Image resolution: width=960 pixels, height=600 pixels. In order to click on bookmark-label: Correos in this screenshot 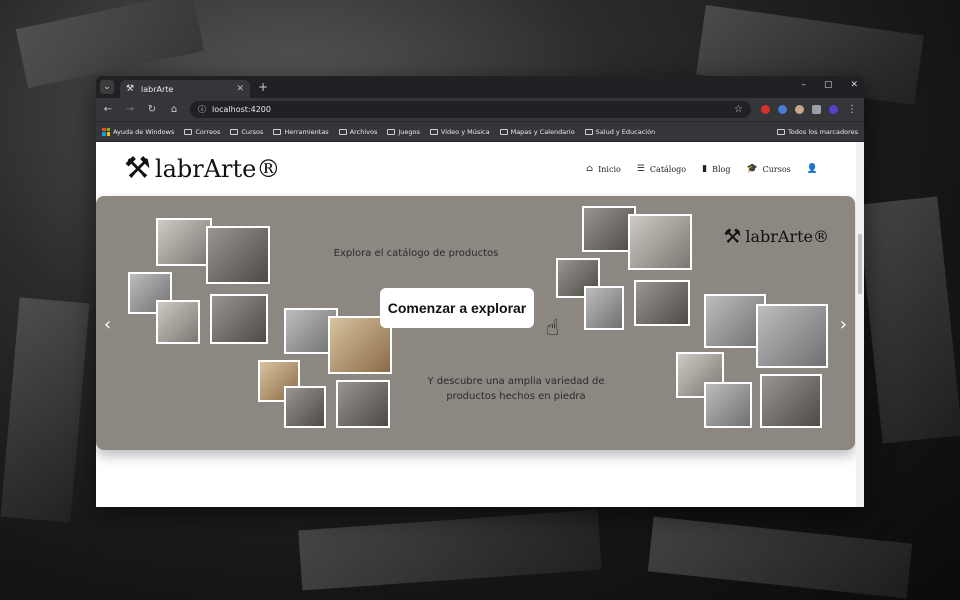, I will do `click(208, 131)`.